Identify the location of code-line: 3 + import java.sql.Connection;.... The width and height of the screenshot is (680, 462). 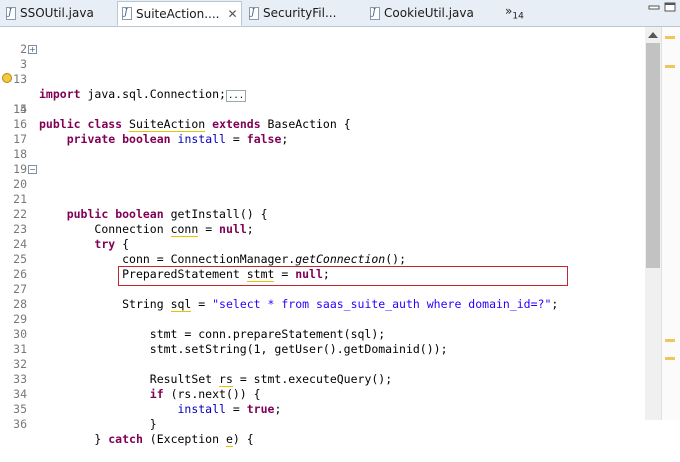
(322, 72).